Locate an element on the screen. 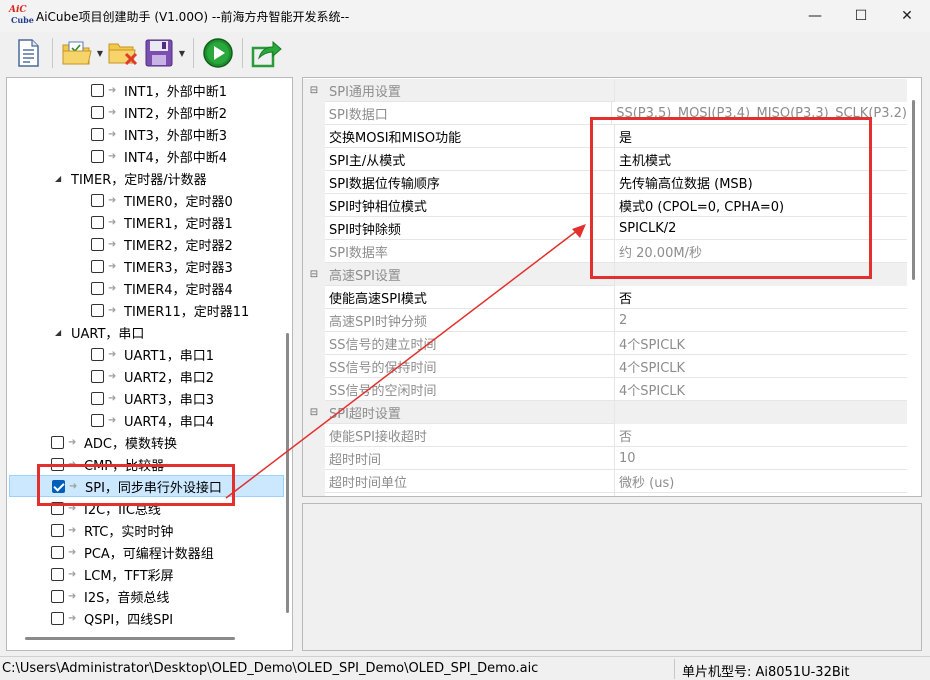  annotation-arrow-head is located at coordinates (579, 231).